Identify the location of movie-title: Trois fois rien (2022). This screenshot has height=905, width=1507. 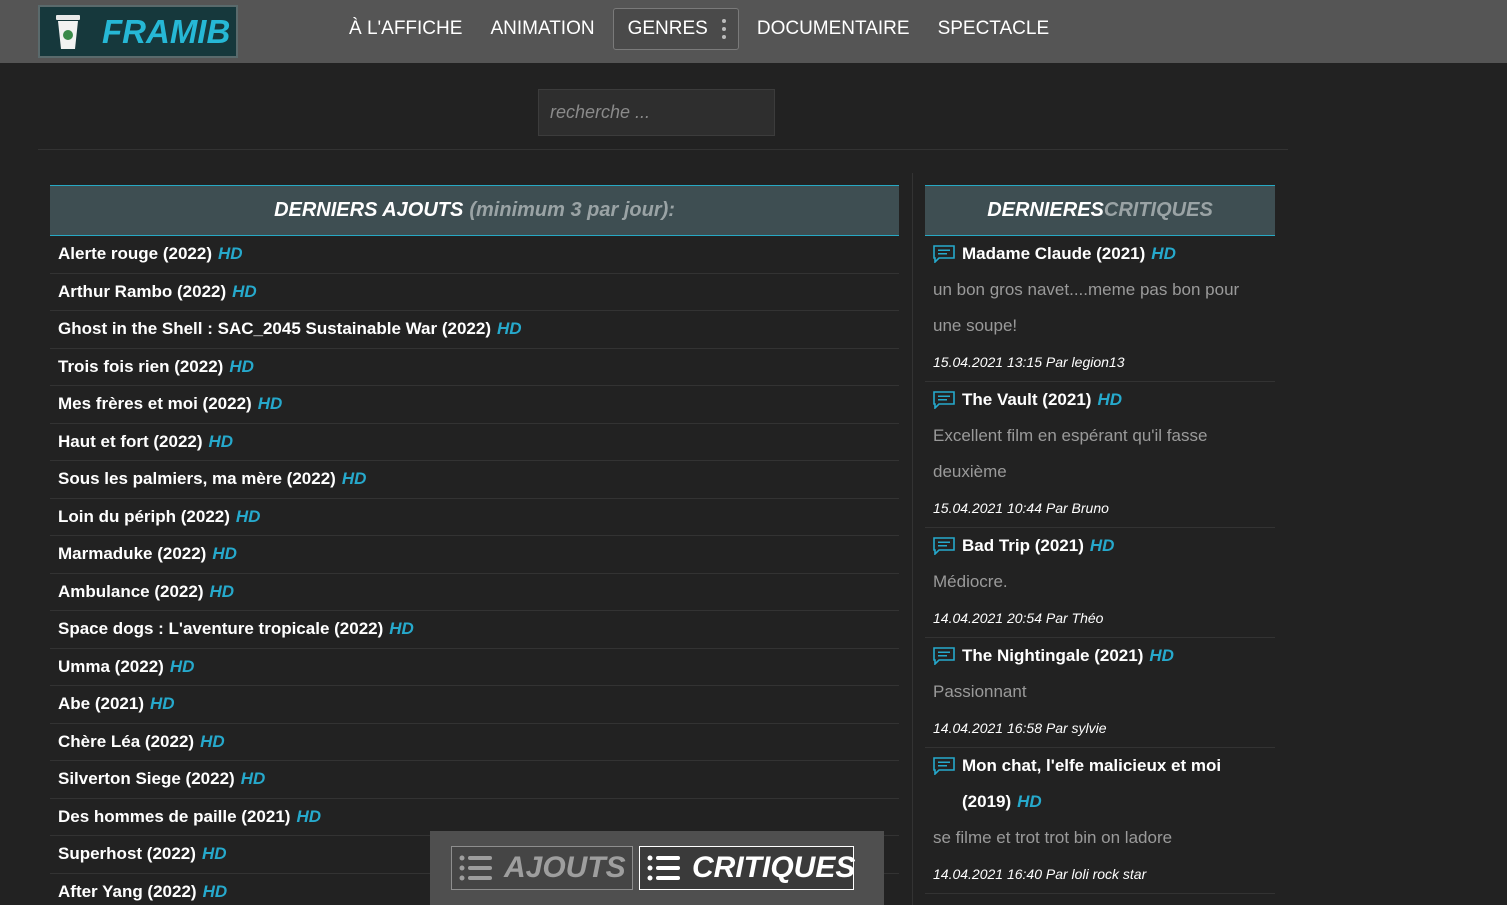
(141, 366).